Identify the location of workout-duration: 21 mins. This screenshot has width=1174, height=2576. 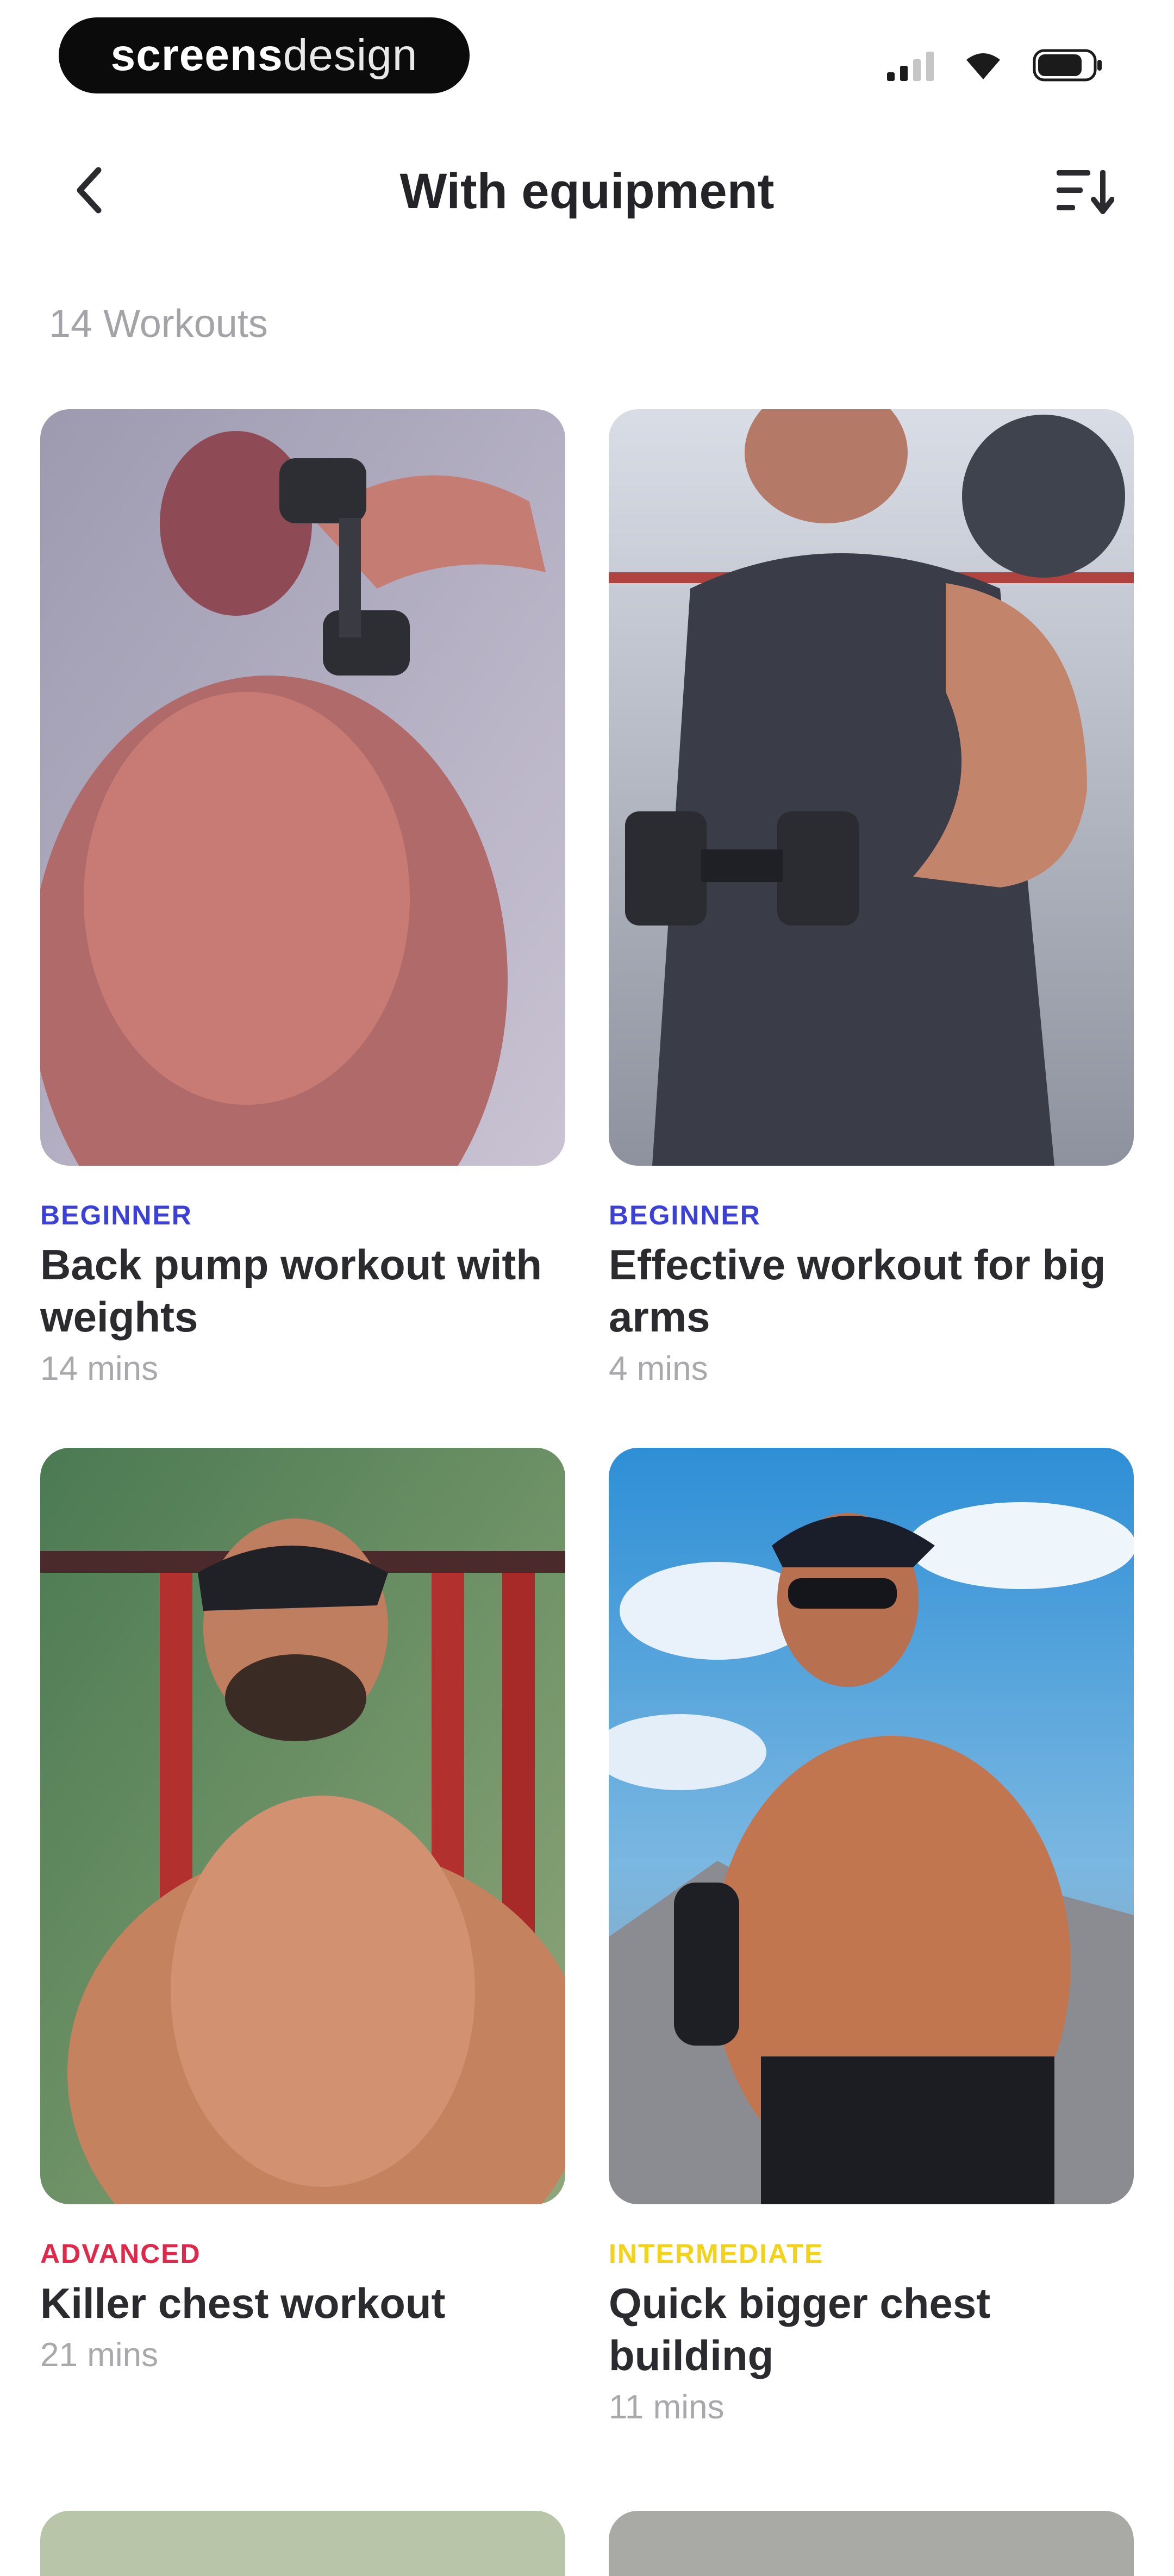
(99, 2355).